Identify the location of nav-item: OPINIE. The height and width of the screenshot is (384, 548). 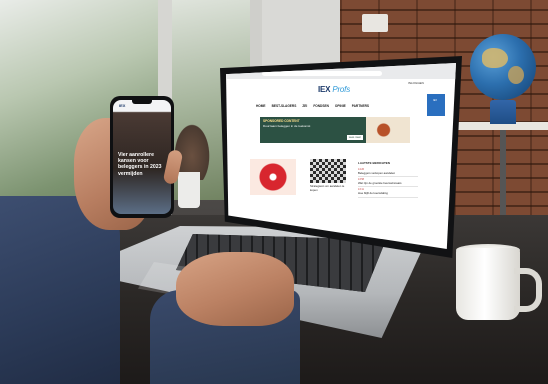
(340, 106).